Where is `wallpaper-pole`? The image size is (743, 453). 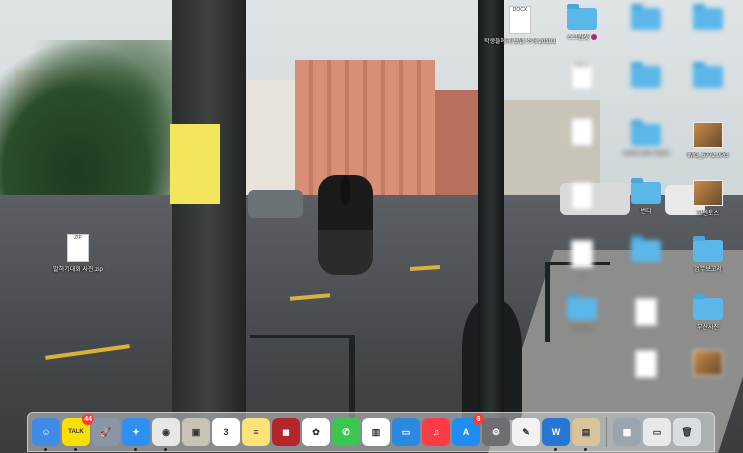 wallpaper-pole is located at coordinates (209, 210).